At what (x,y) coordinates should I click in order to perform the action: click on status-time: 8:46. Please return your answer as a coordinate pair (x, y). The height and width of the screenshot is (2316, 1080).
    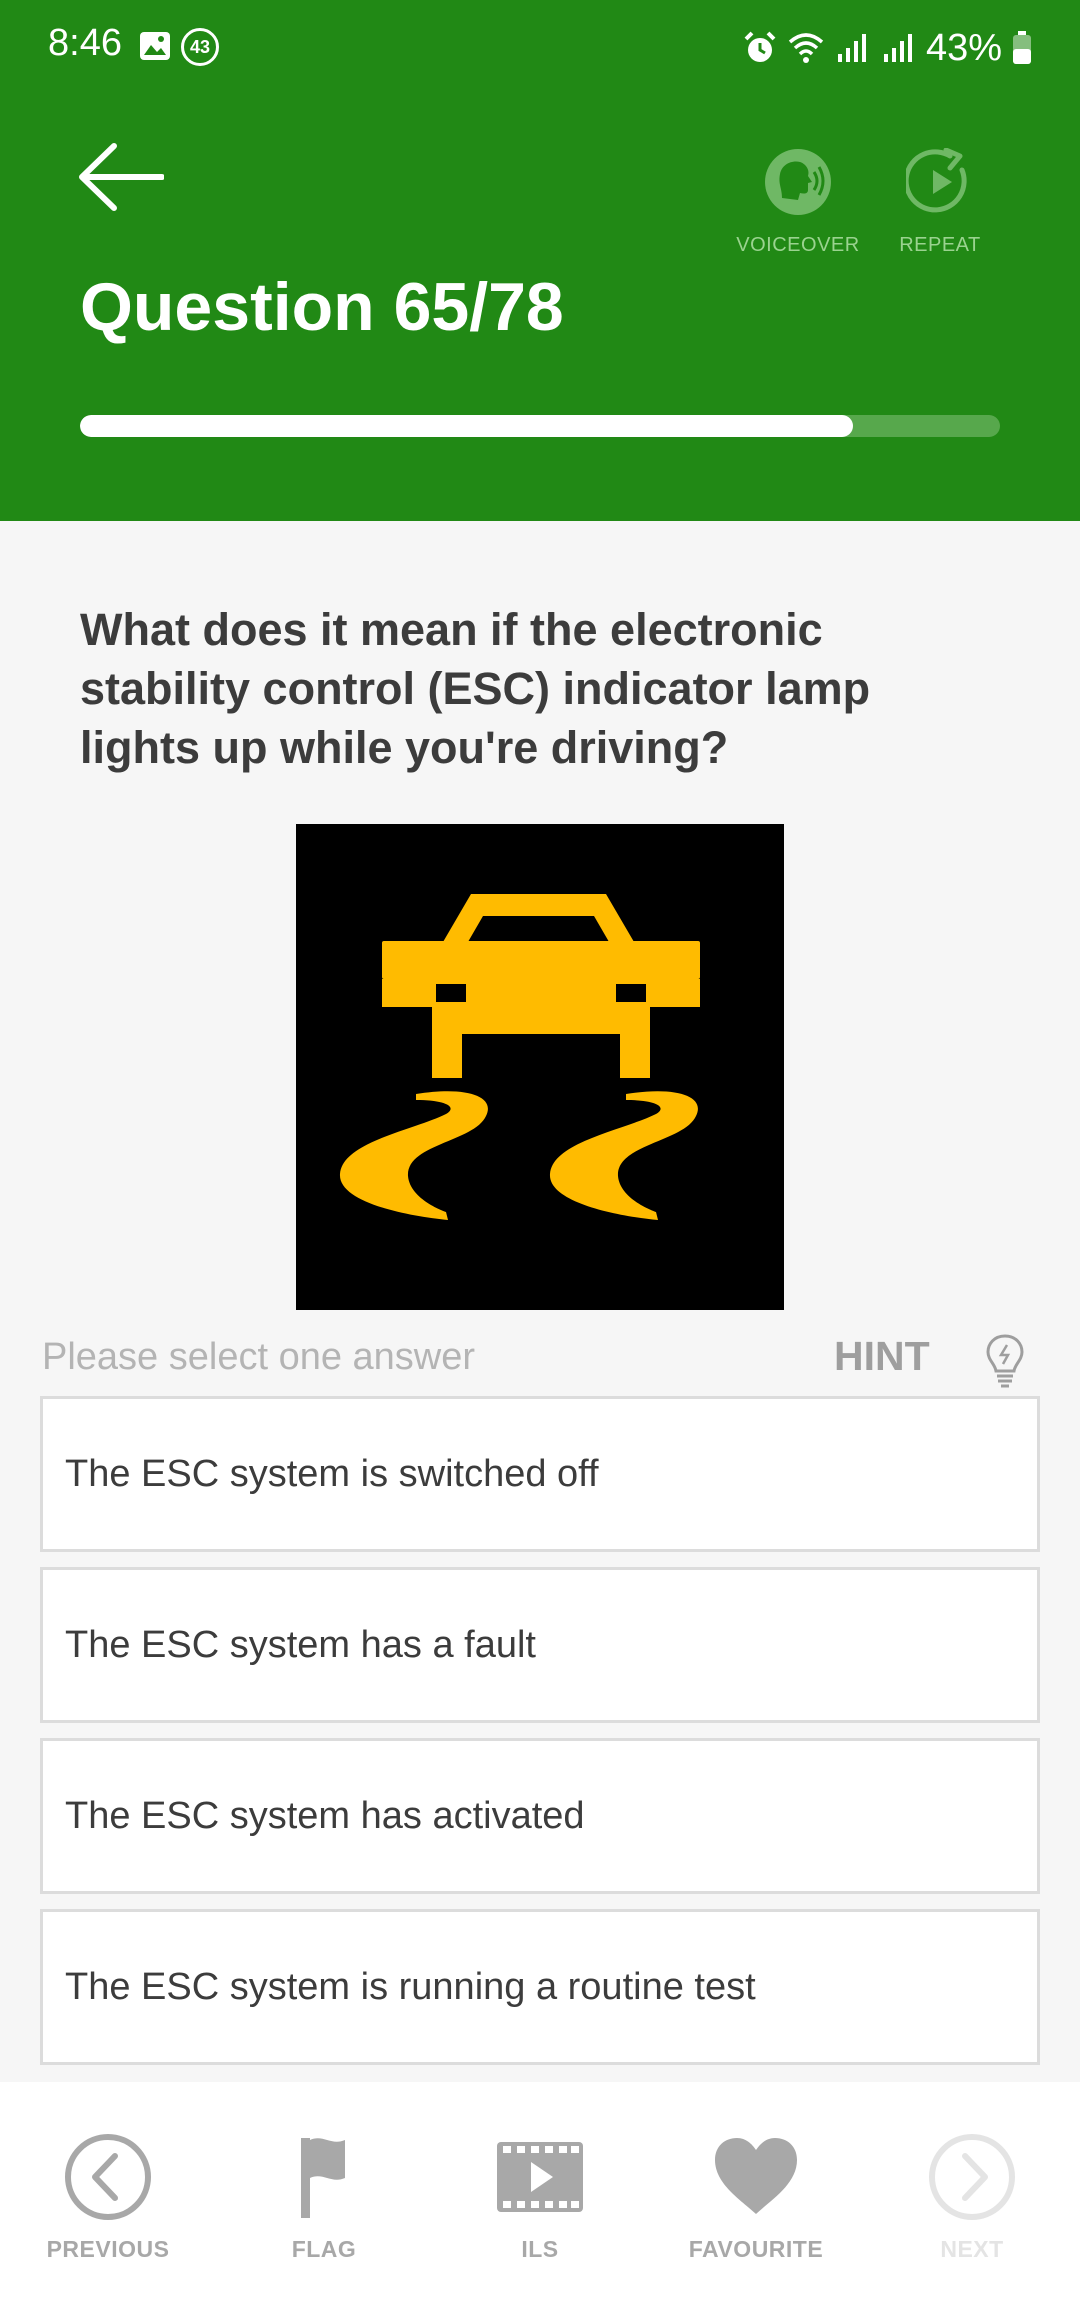
    Looking at the image, I should click on (85, 43).